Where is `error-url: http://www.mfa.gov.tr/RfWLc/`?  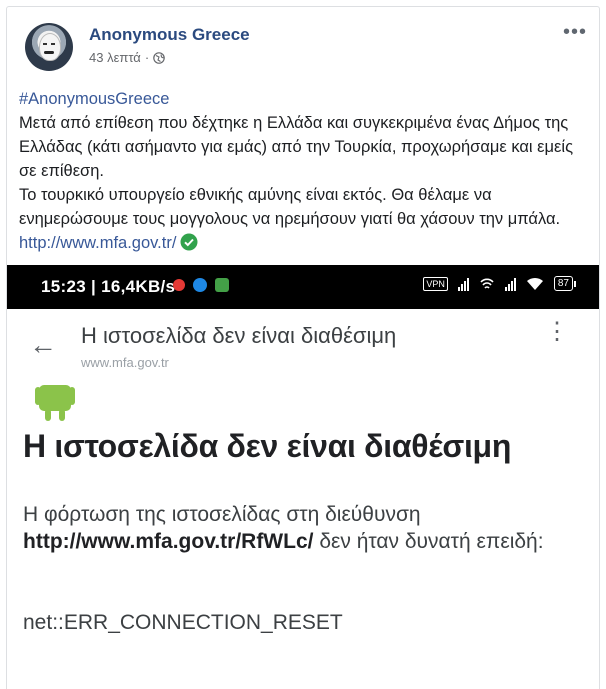
error-url: http://www.mfa.gov.tr/RfWLc/ is located at coordinates (168, 541).